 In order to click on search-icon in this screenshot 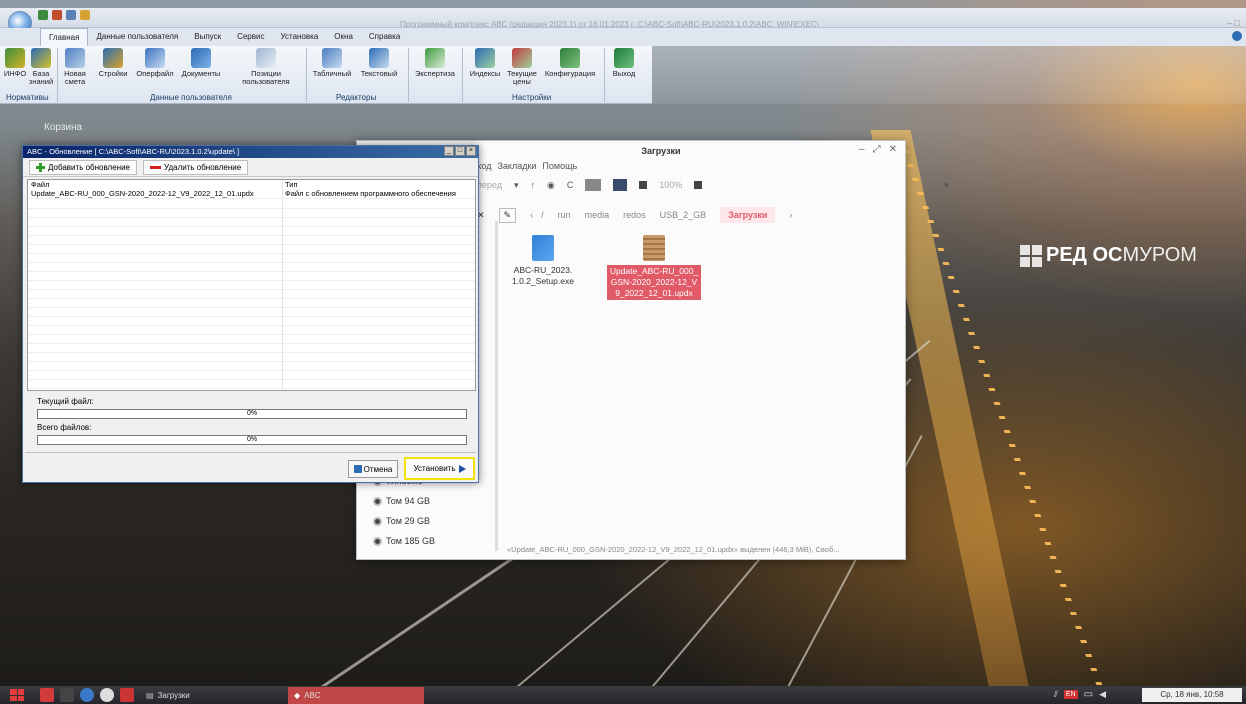, I will do `click(107, 695)`.